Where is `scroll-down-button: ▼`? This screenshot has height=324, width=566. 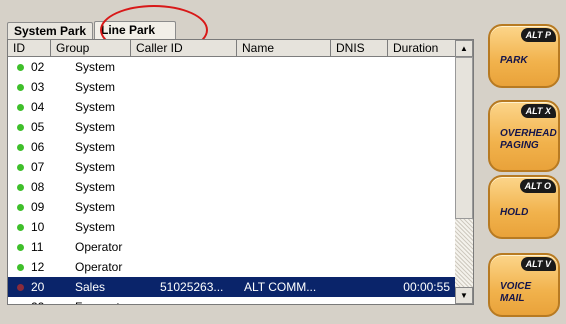
scroll-down-button: ▼ is located at coordinates (464, 295).